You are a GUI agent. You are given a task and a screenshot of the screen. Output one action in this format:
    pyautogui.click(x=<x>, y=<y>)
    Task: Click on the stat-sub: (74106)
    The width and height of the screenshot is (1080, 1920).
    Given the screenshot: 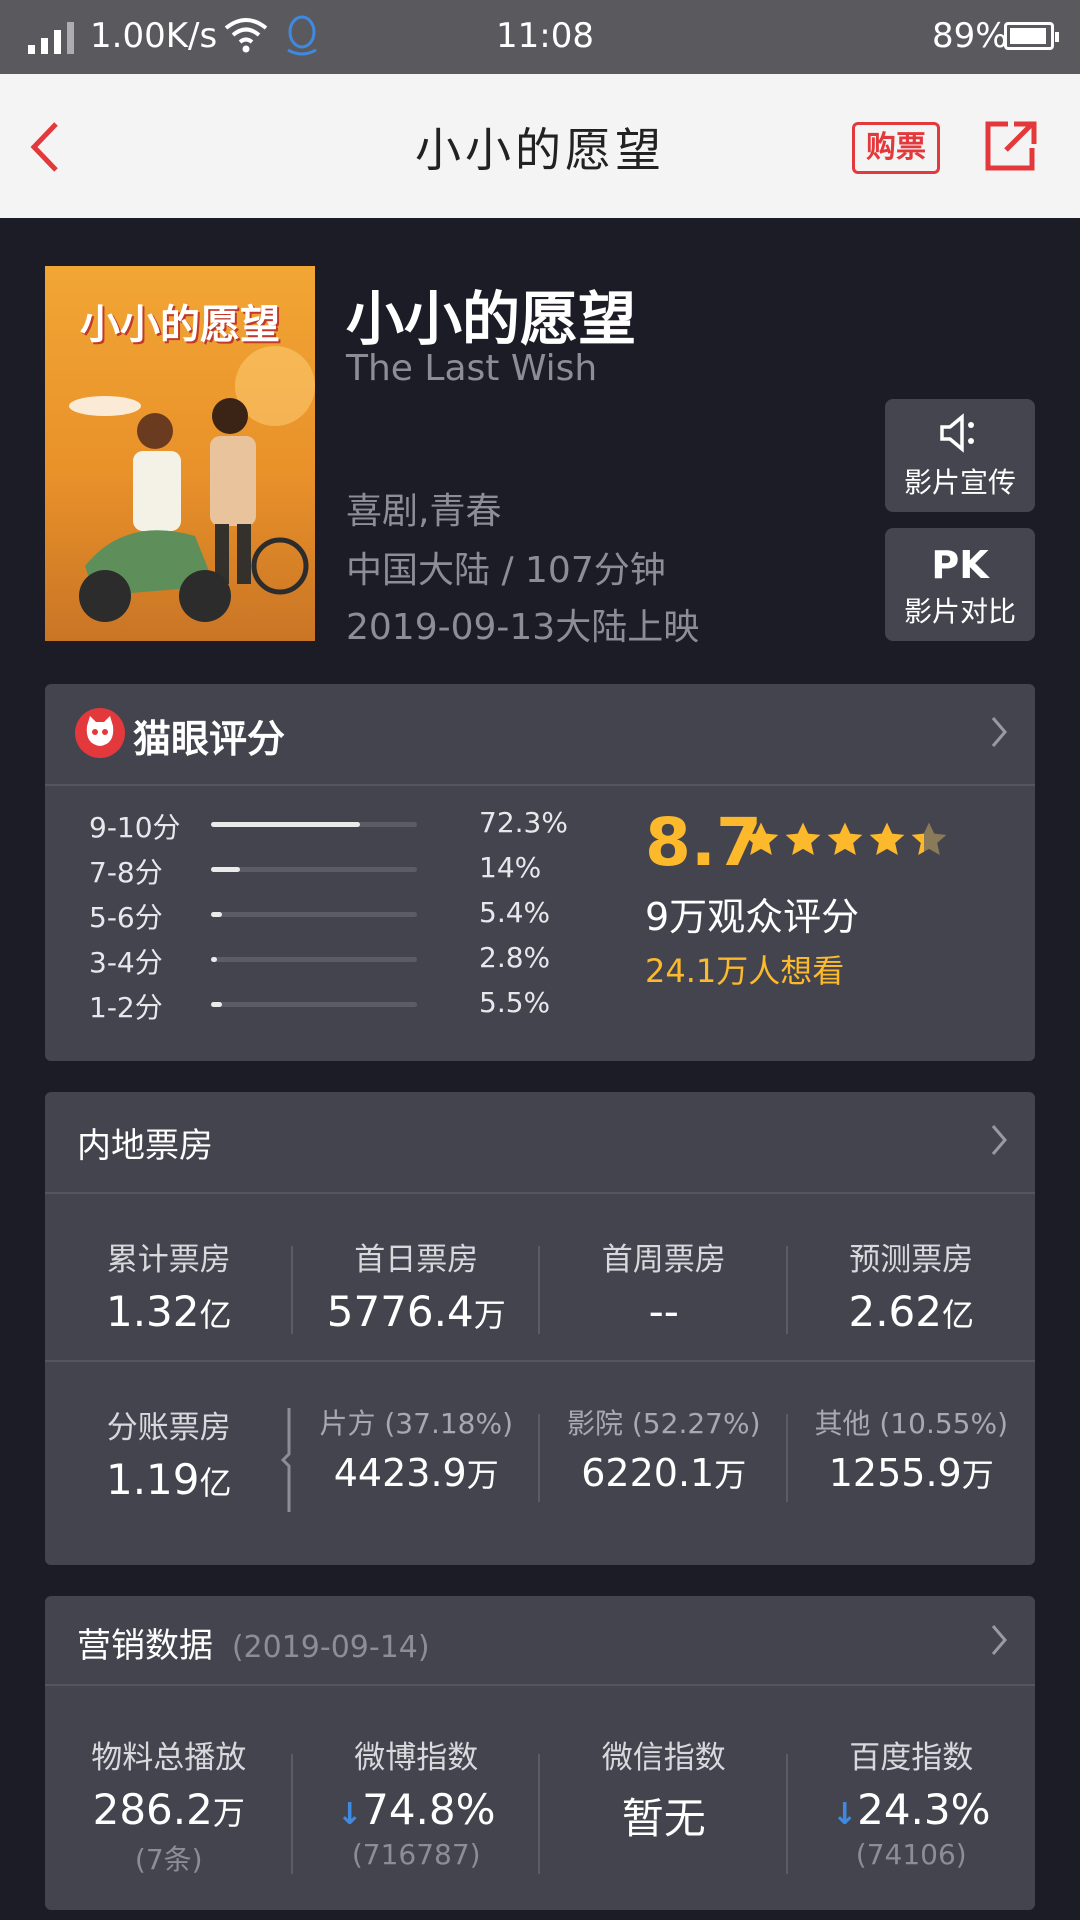 What is the action you would take?
    pyautogui.click(x=911, y=1854)
    